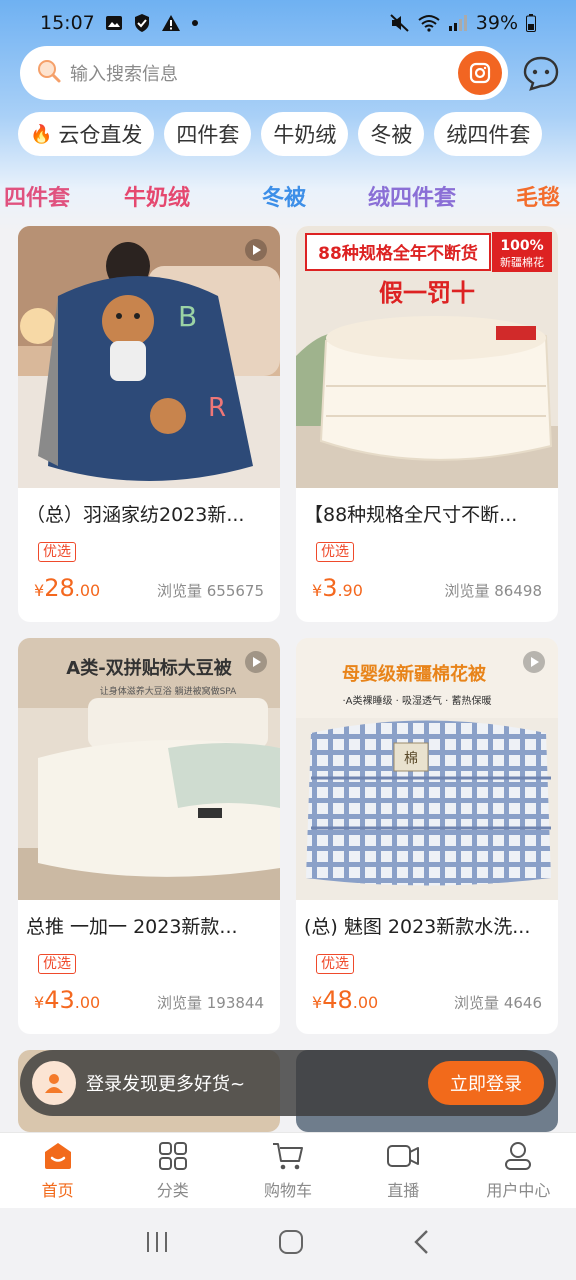  I want to click on category-banner: 四件套 牛奶绒 冬被 绒四件套 毛毯, so click(288, 196).